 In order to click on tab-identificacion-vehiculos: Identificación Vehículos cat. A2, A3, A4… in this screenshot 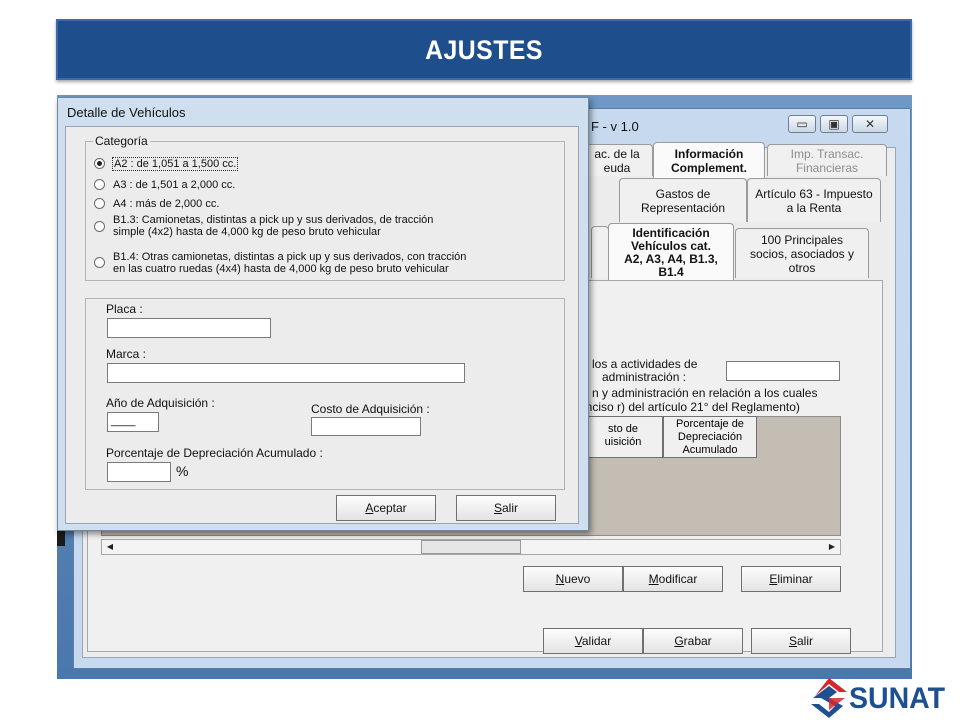, I will do `click(671, 252)`.